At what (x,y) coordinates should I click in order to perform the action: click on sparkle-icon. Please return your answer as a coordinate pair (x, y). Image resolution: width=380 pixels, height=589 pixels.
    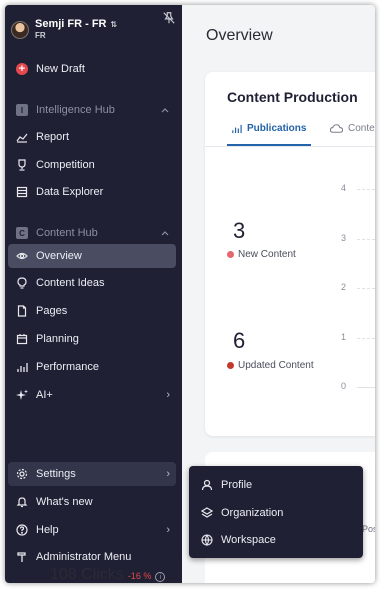
    Looking at the image, I should click on (22, 394).